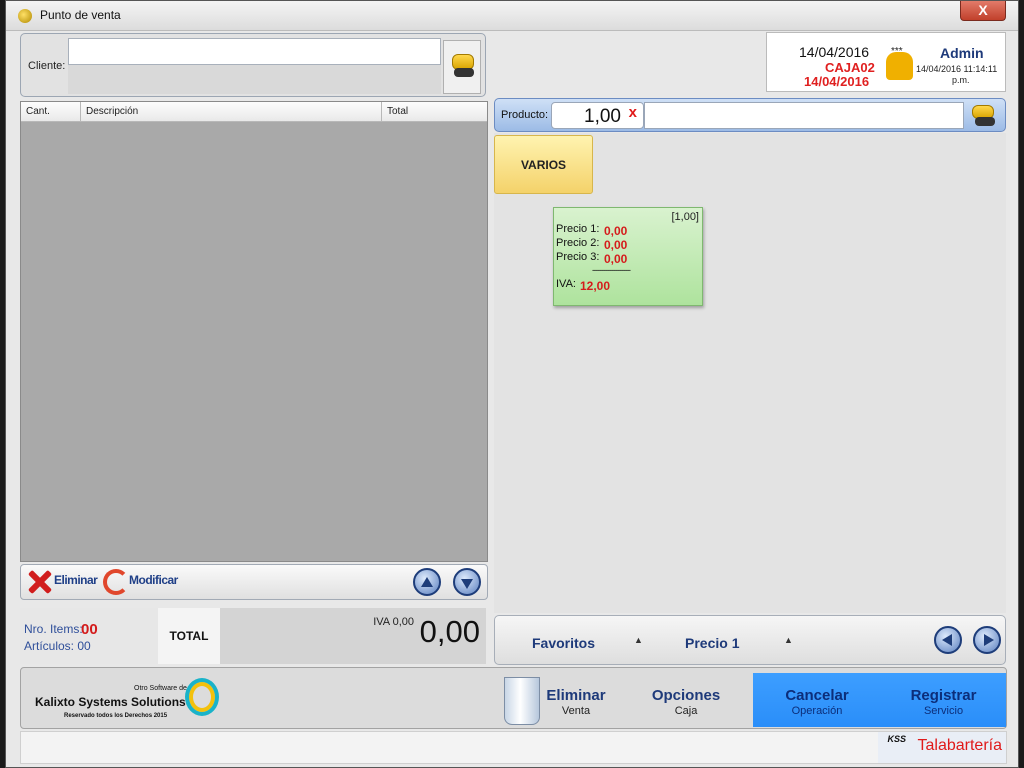 This screenshot has height=768, width=1024. Describe the element at coordinates (817, 695) in the screenshot. I see `cancel-operation-label: Cancelar` at that location.